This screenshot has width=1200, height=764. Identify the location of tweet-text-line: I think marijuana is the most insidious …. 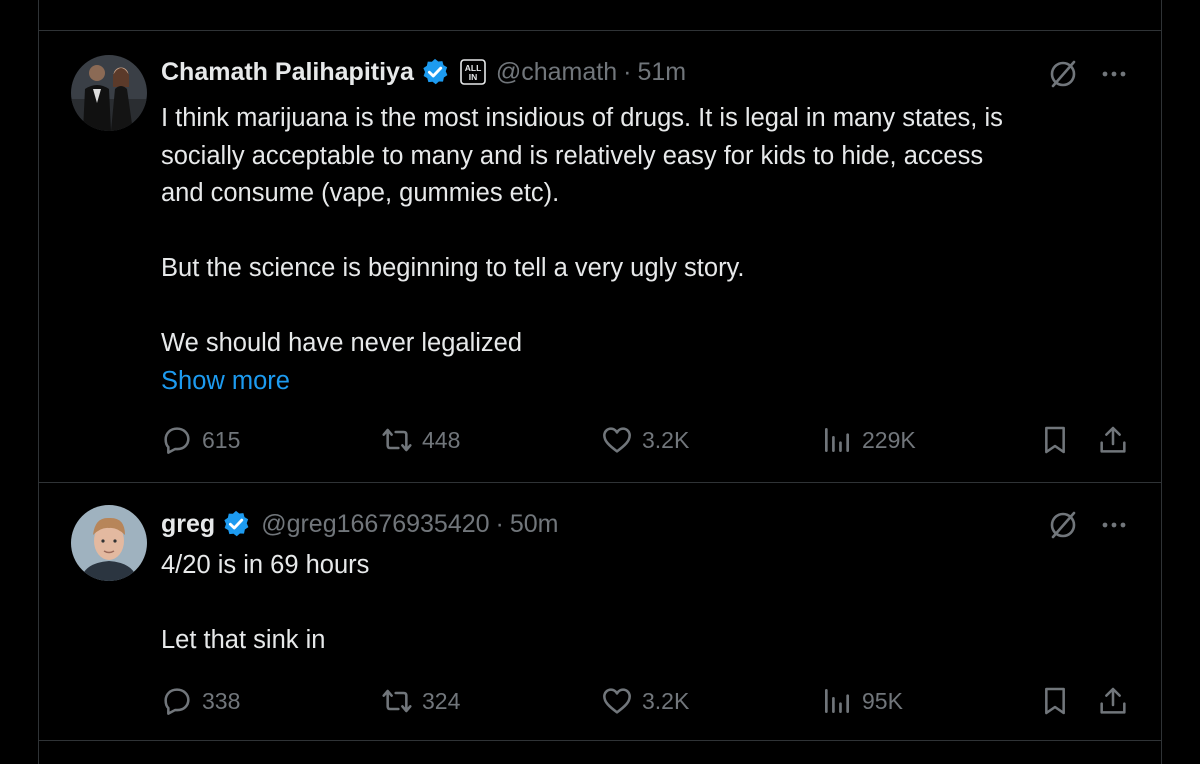
(582, 118).